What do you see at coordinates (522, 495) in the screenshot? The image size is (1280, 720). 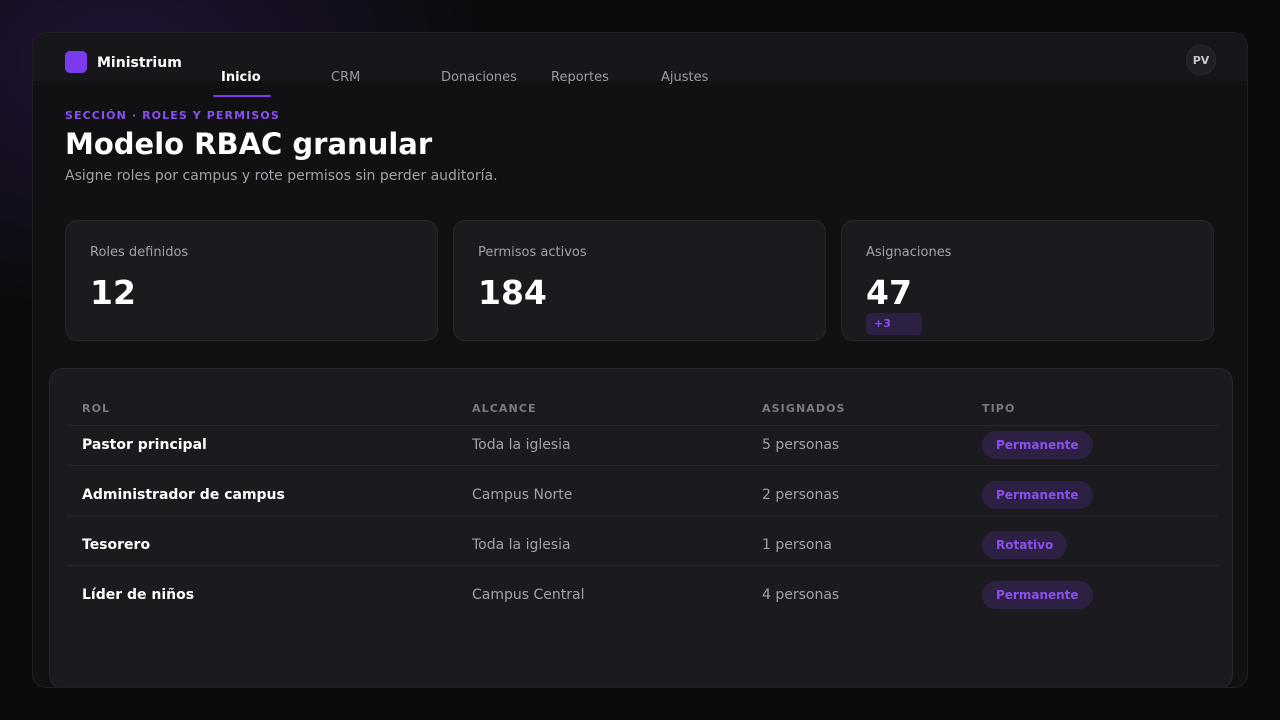 I see `role-scope: Campus Norte` at bounding box center [522, 495].